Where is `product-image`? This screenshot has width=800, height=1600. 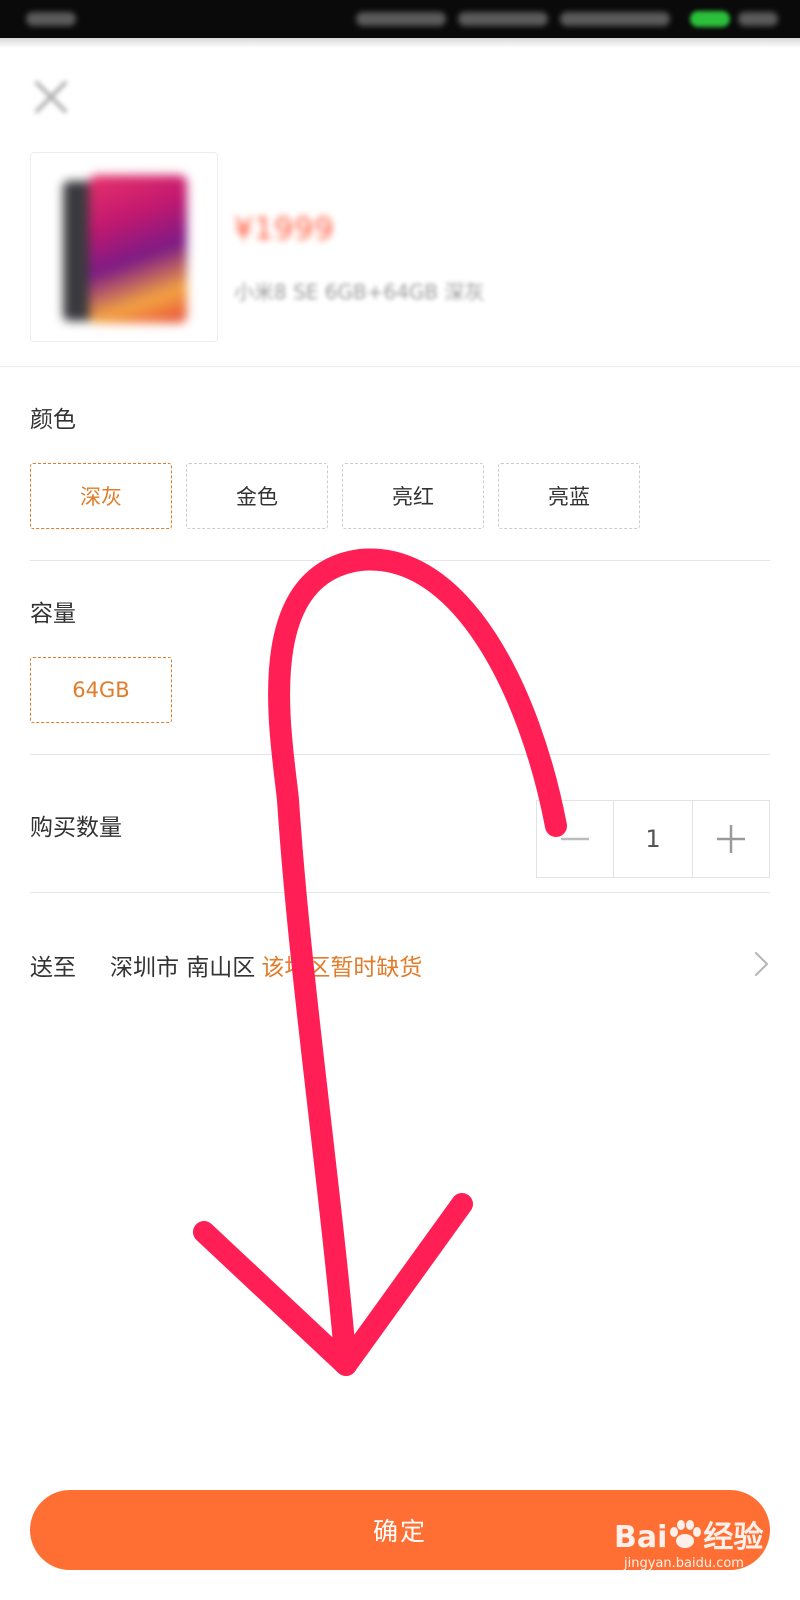
product-image is located at coordinates (125, 249).